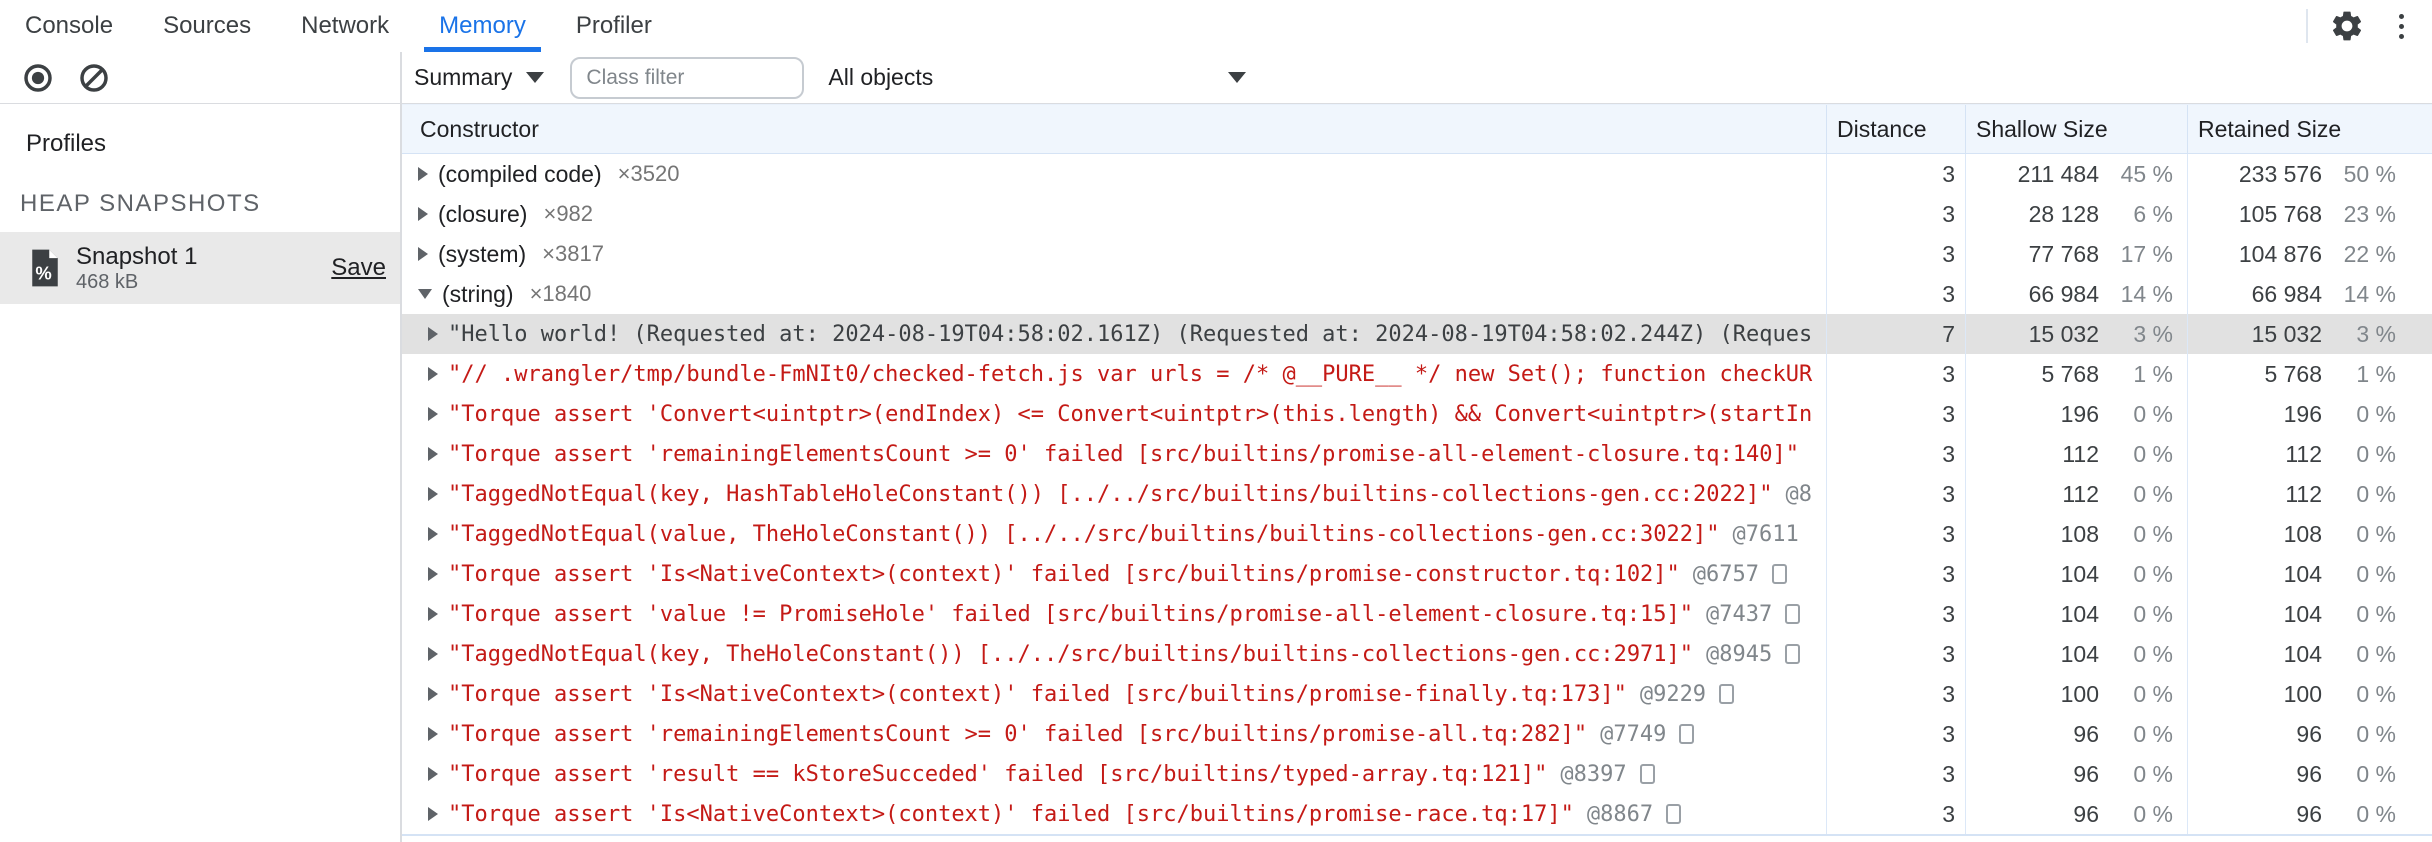  What do you see at coordinates (137, 256) in the screenshot?
I see `snapshot-name: Snapshot 1` at bounding box center [137, 256].